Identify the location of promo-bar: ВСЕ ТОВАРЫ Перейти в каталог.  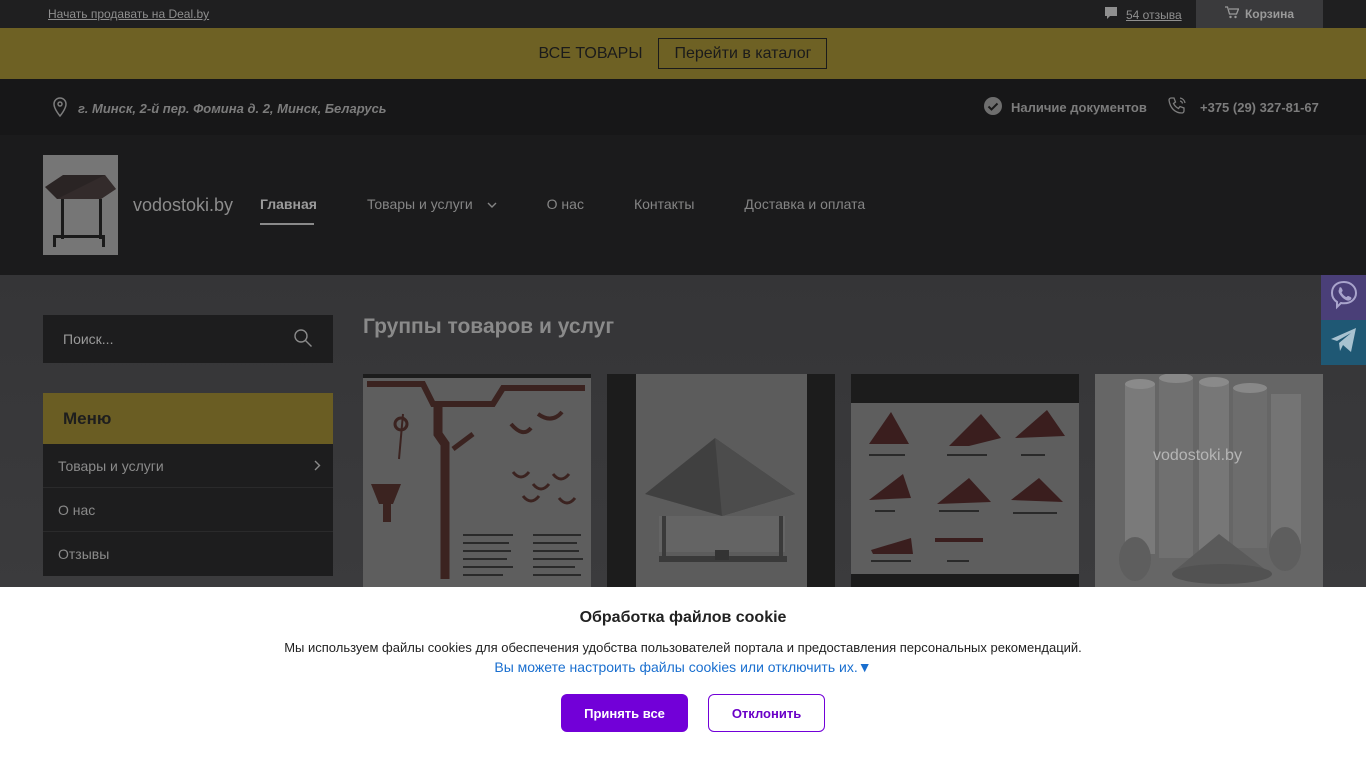
(683, 53).